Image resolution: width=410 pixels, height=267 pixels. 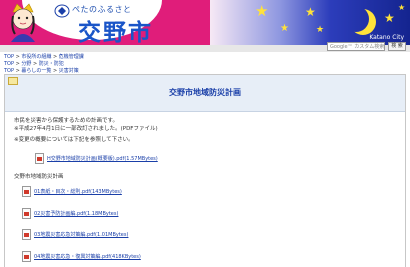 What do you see at coordinates (86, 129) in the screenshot?
I see `intro-text: ※平成27年4月1日に一部改訂されました。(PDFファイル)` at bounding box center [86, 129].